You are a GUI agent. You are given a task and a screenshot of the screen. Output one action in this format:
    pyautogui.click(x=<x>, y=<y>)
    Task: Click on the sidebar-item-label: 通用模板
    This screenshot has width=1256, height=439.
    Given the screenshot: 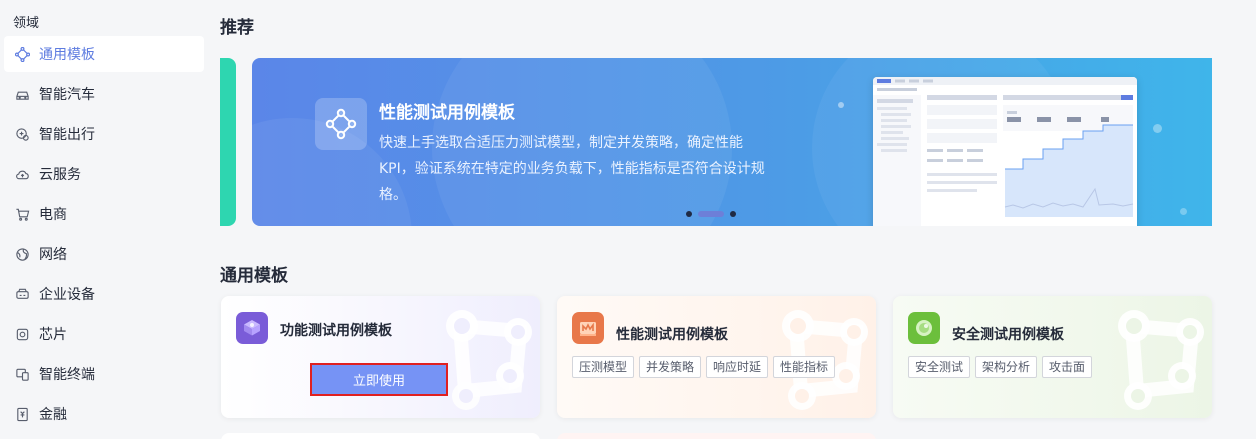 What is the action you would take?
    pyautogui.click(x=67, y=55)
    